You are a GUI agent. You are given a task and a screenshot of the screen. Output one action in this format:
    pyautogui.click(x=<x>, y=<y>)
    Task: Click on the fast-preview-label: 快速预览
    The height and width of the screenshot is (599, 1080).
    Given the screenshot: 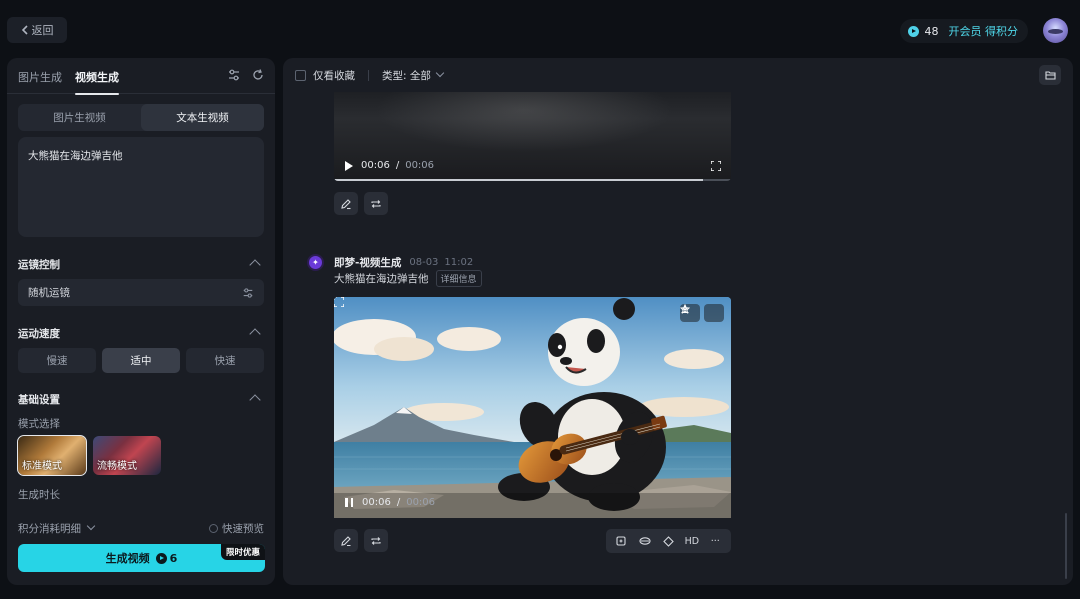 What is the action you would take?
    pyautogui.click(x=243, y=529)
    